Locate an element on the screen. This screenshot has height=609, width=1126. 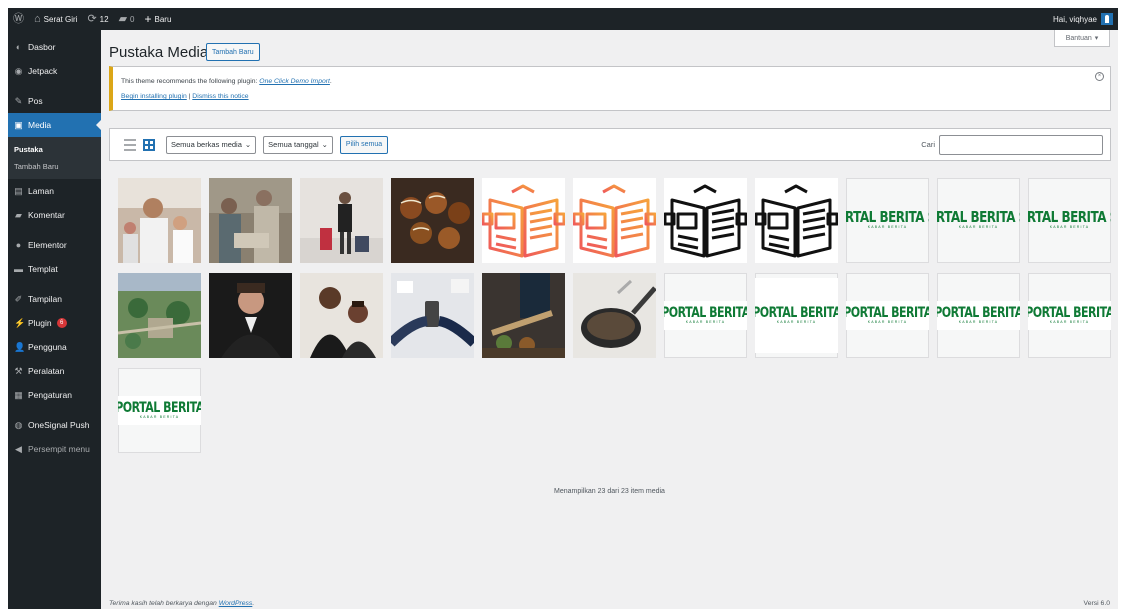
newspaper-black-icon is located at coordinates (705, 220).